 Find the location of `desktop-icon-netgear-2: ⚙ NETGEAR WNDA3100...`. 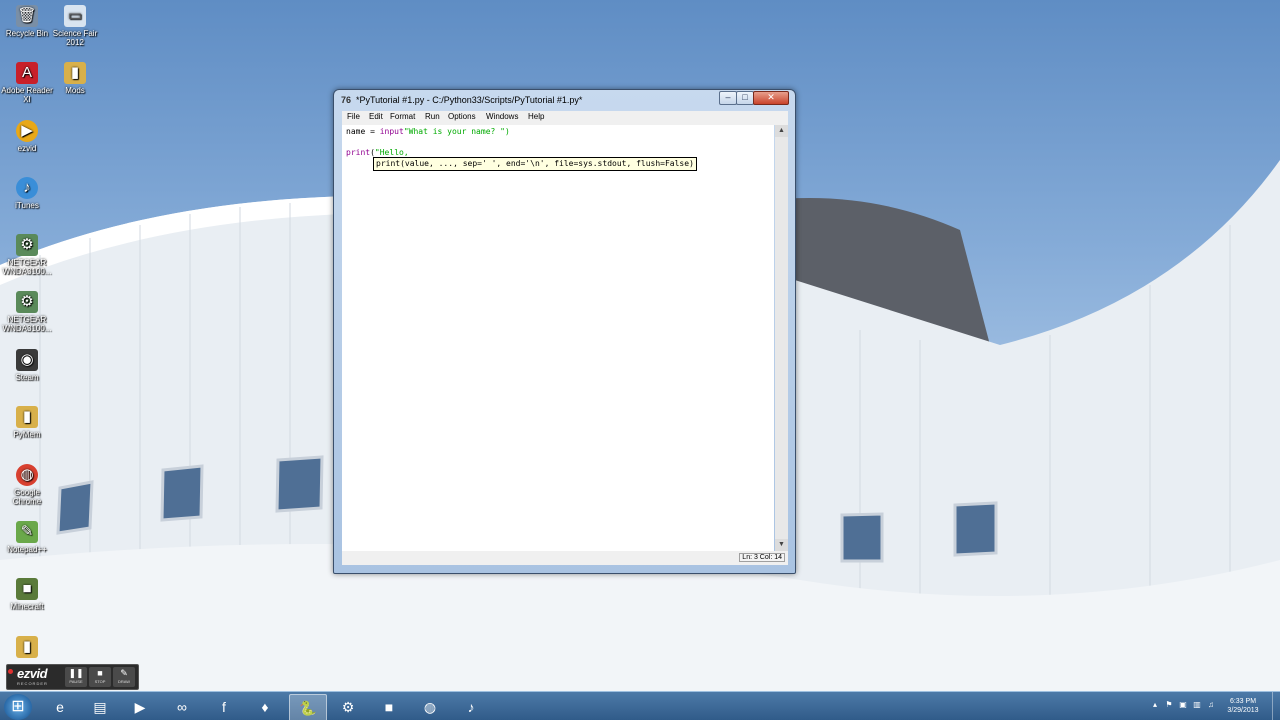

desktop-icon-netgear-2: ⚙ NETGEAR WNDA3100... is located at coordinates (27, 312).